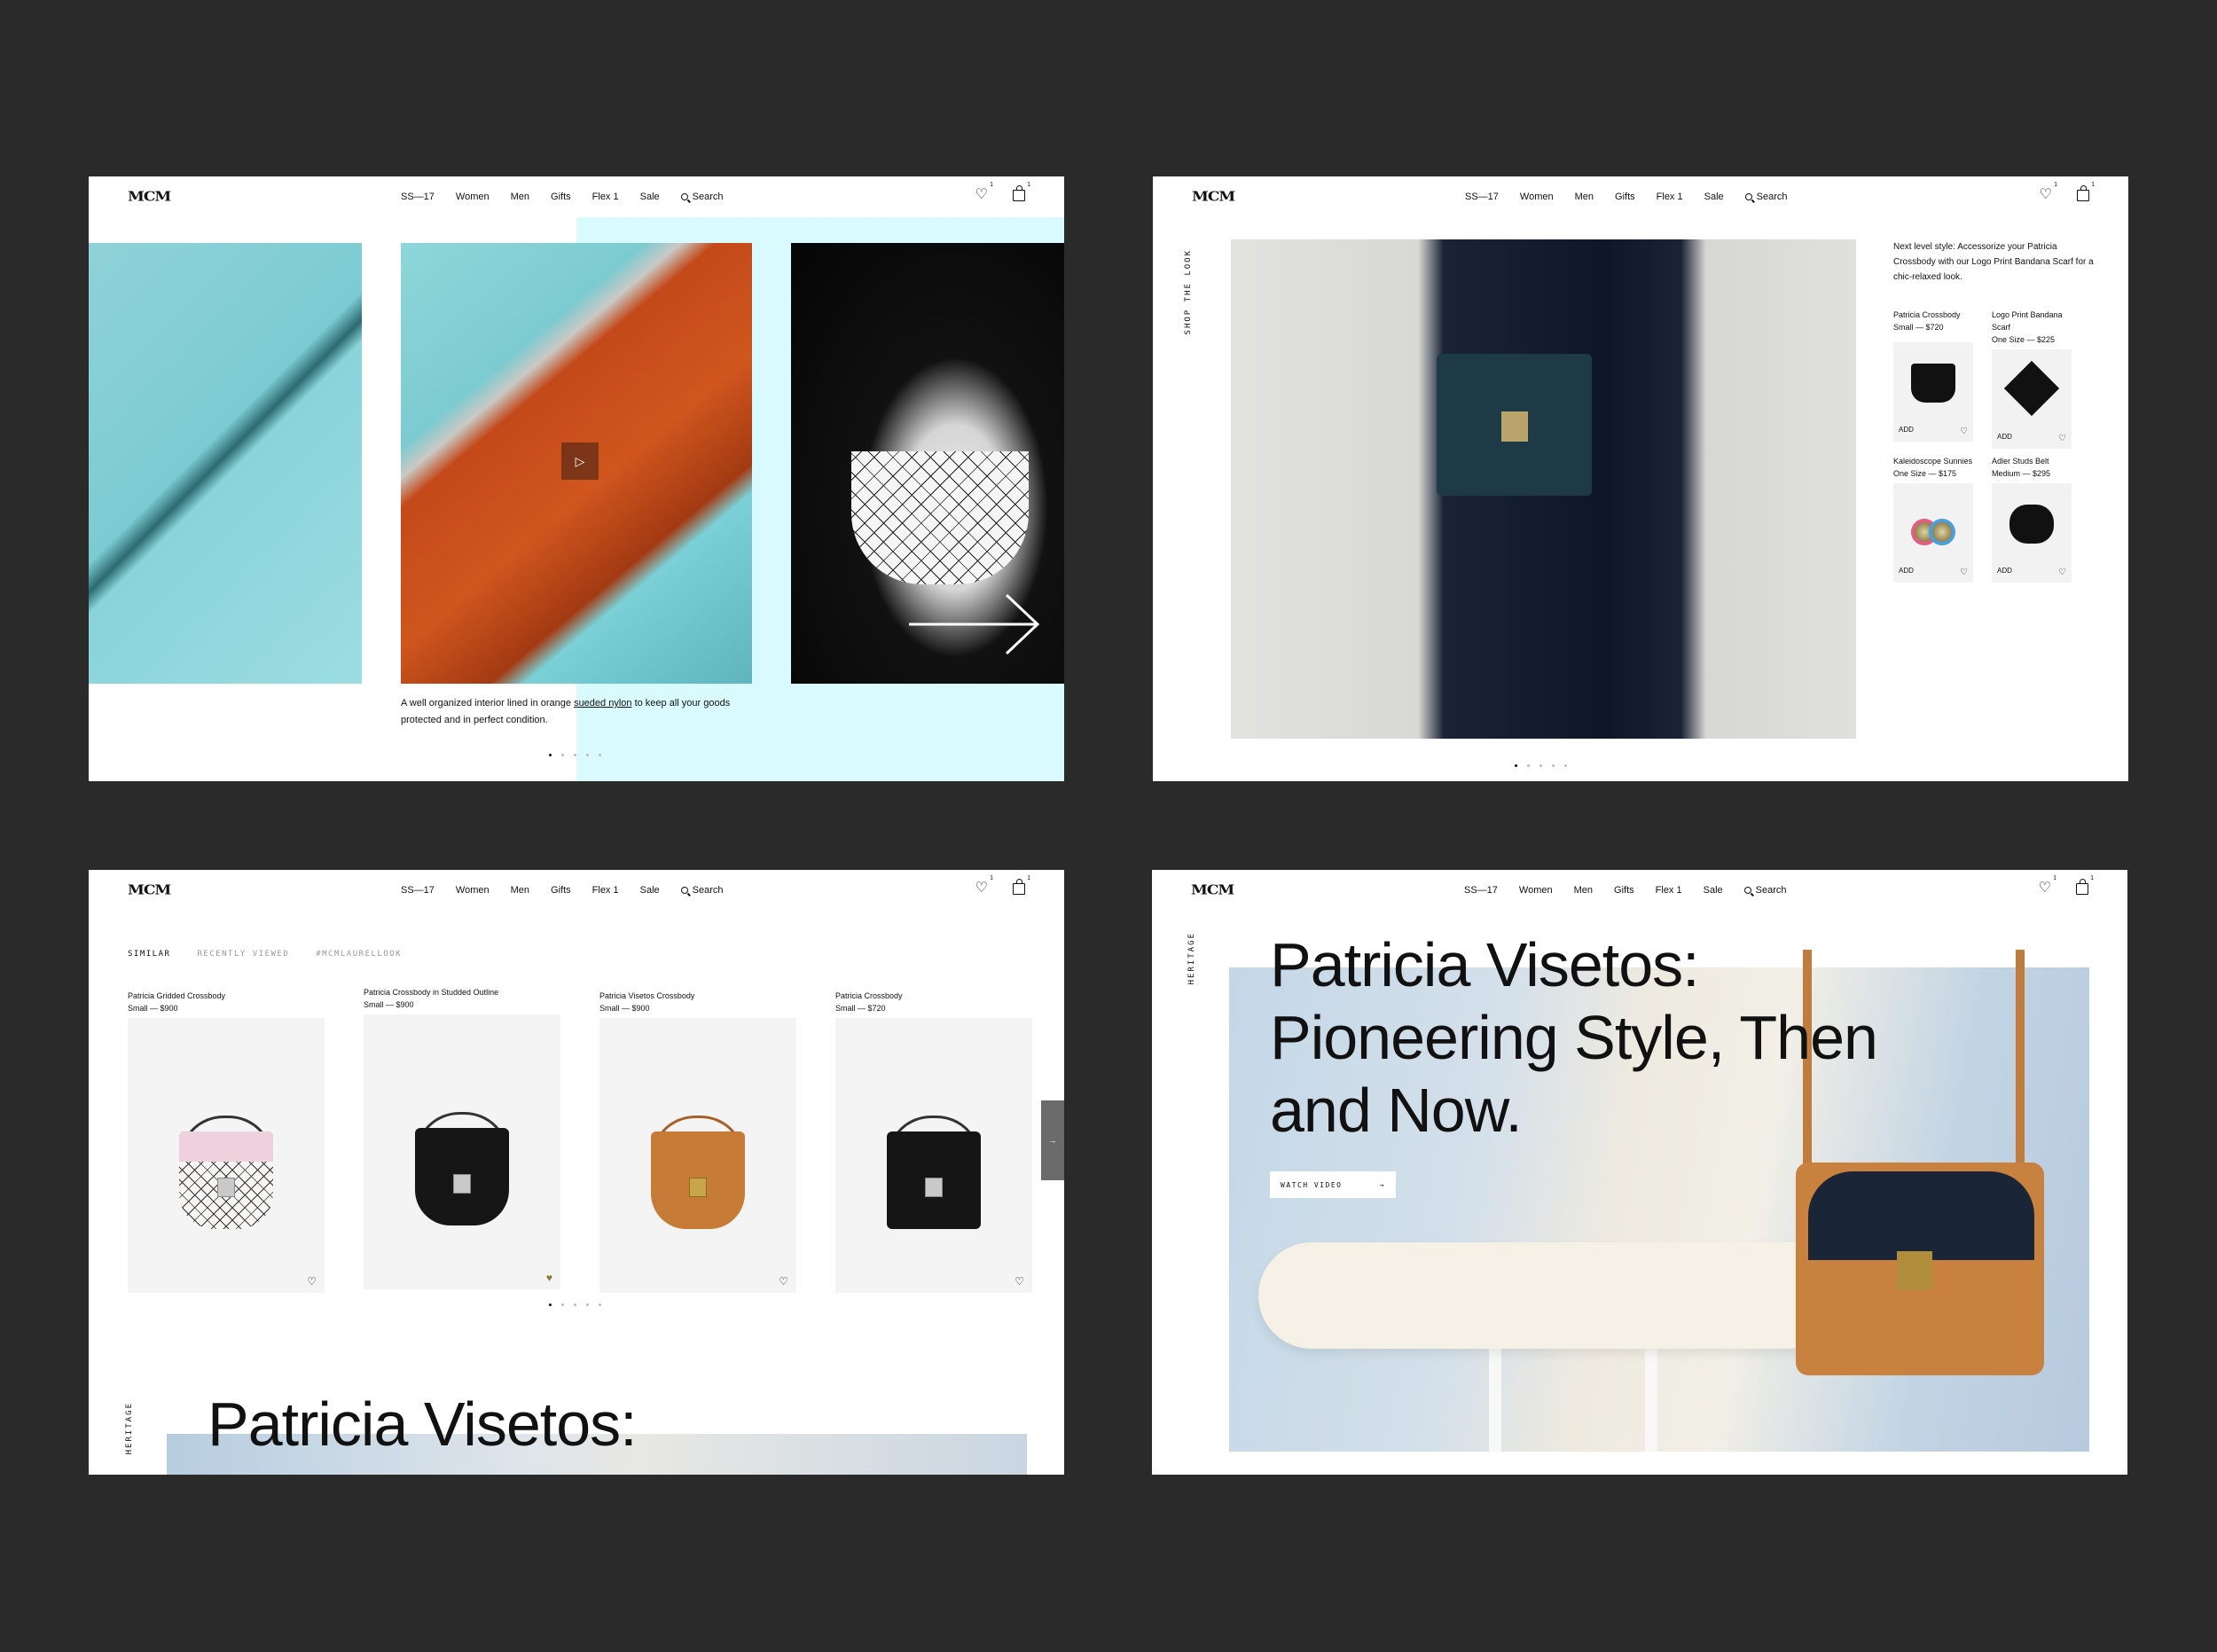 The width and height of the screenshot is (2217, 1652). Describe the element at coordinates (359, 954) in the screenshot. I see `tab-hashtag-look: #MCMLAURELLOOK` at that location.